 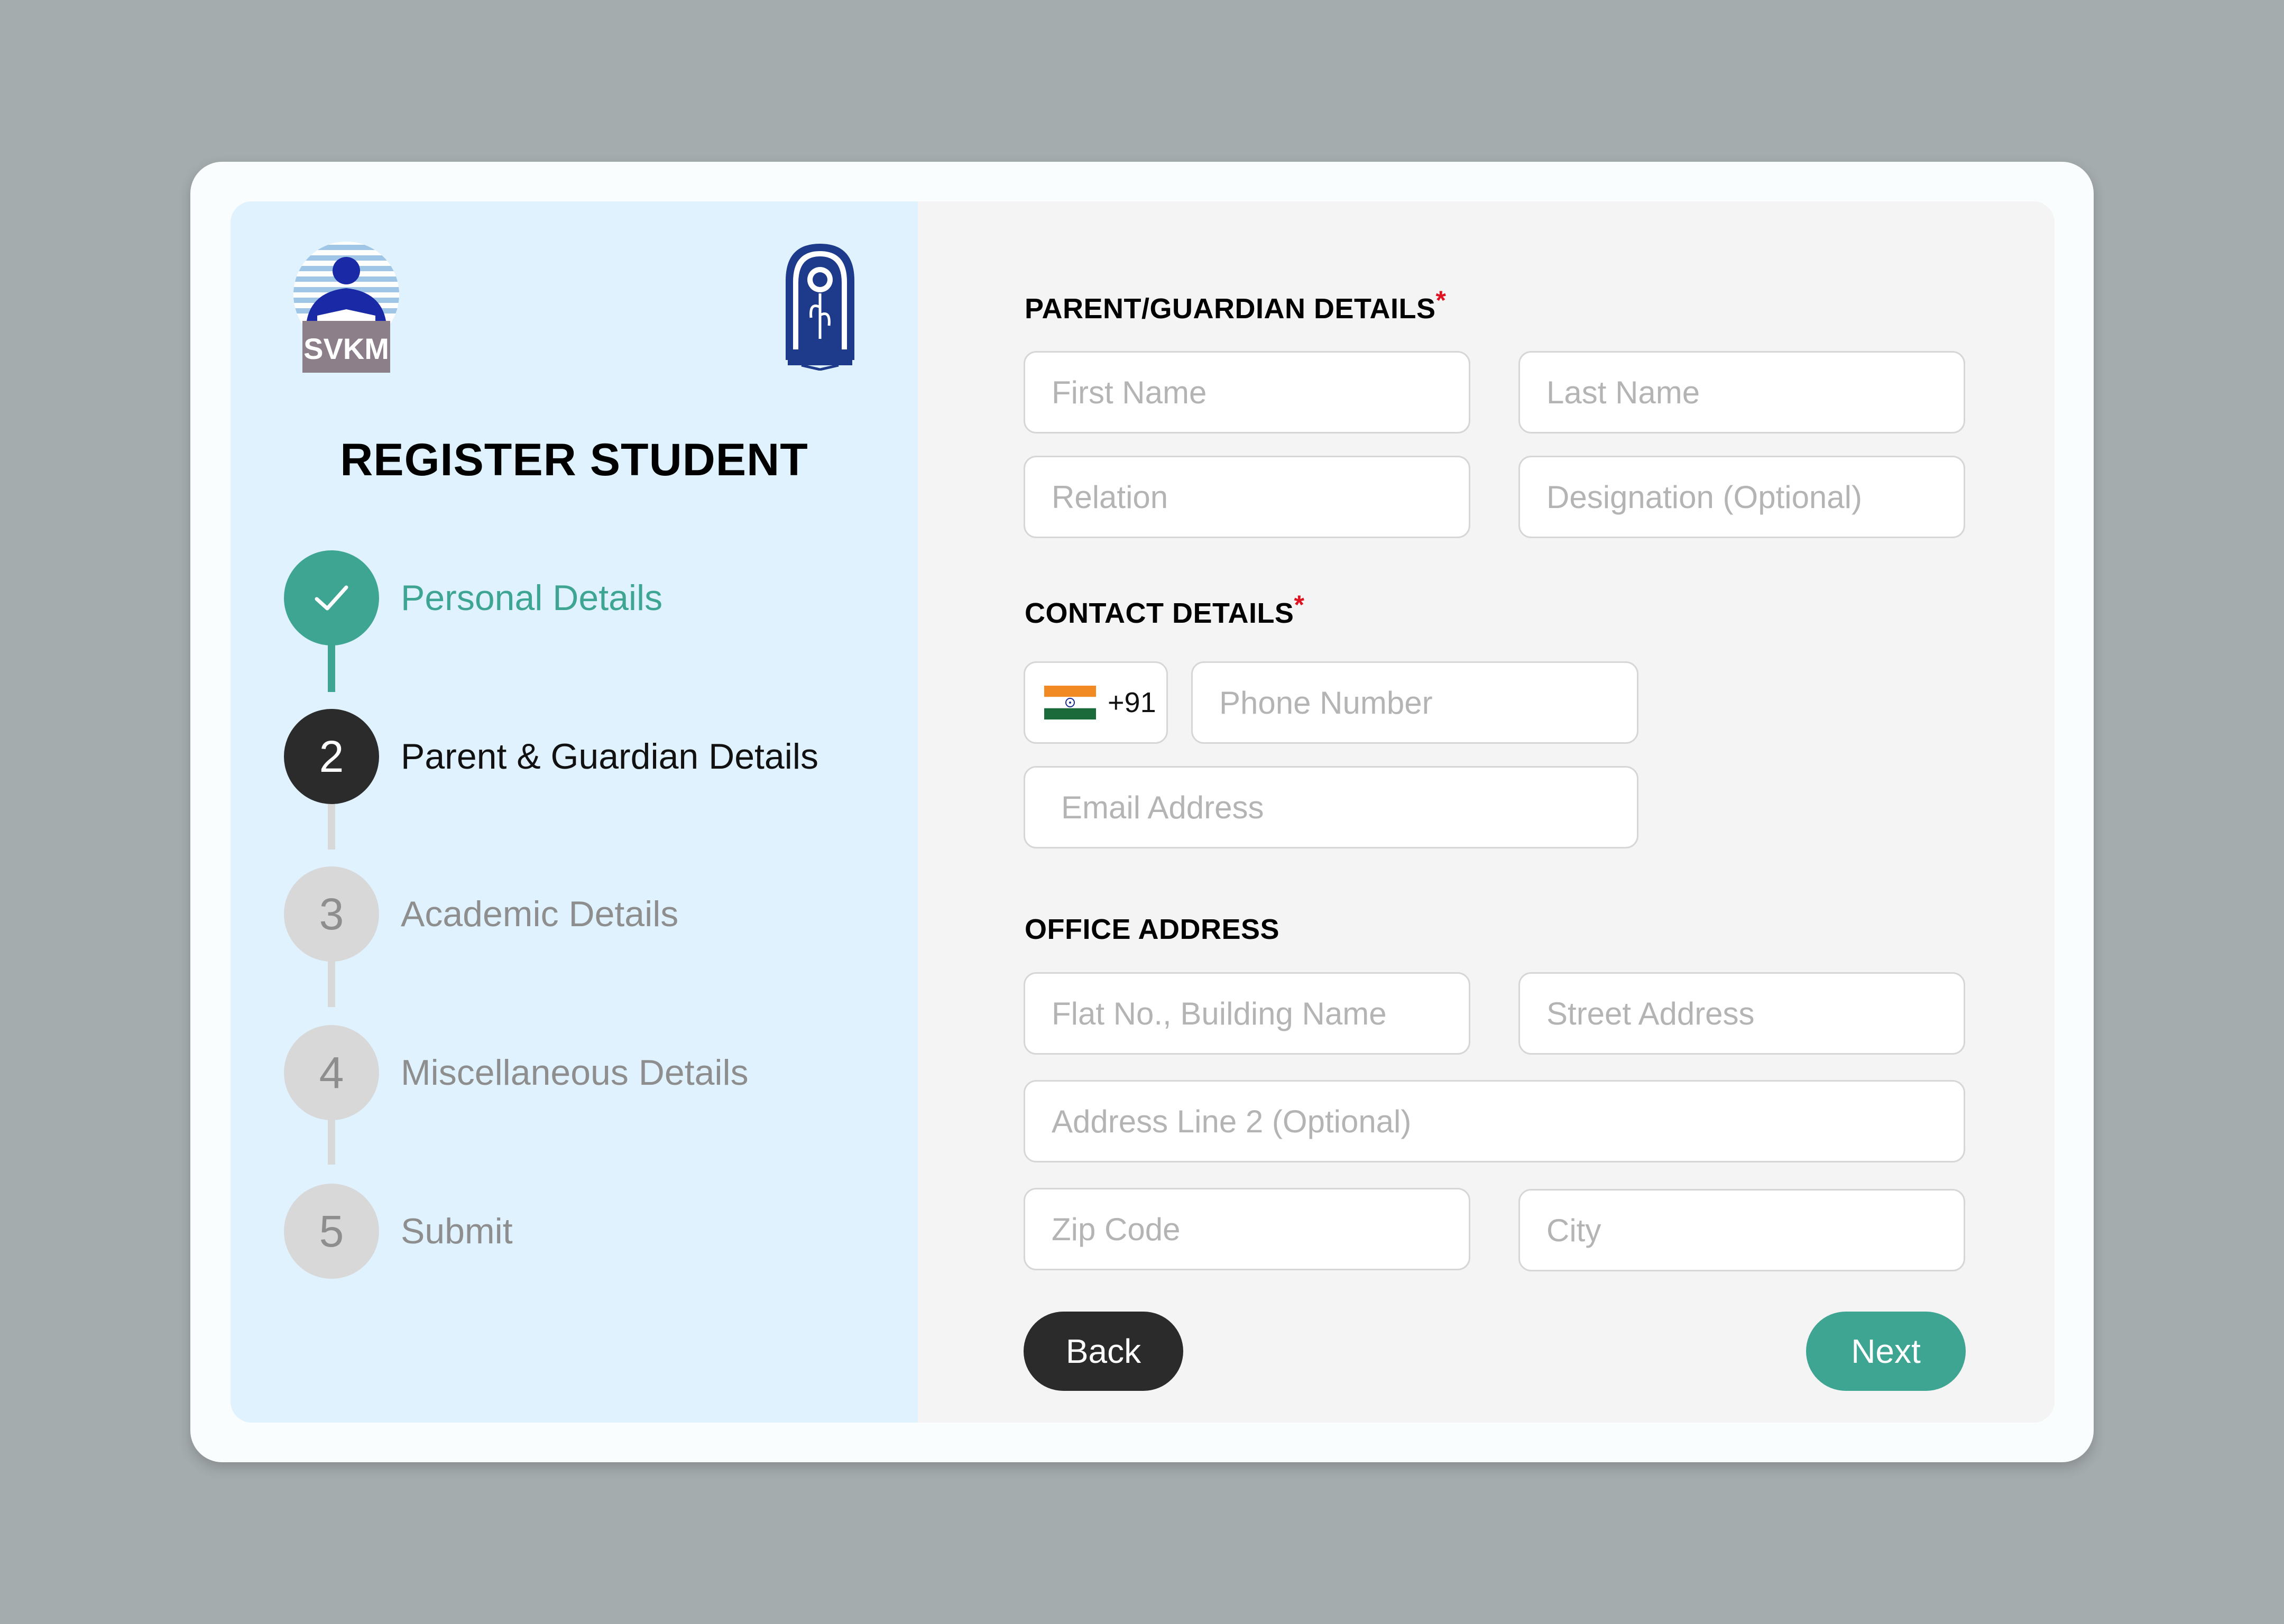 I want to click on step-5-label: Submit, so click(x=457, y=1232).